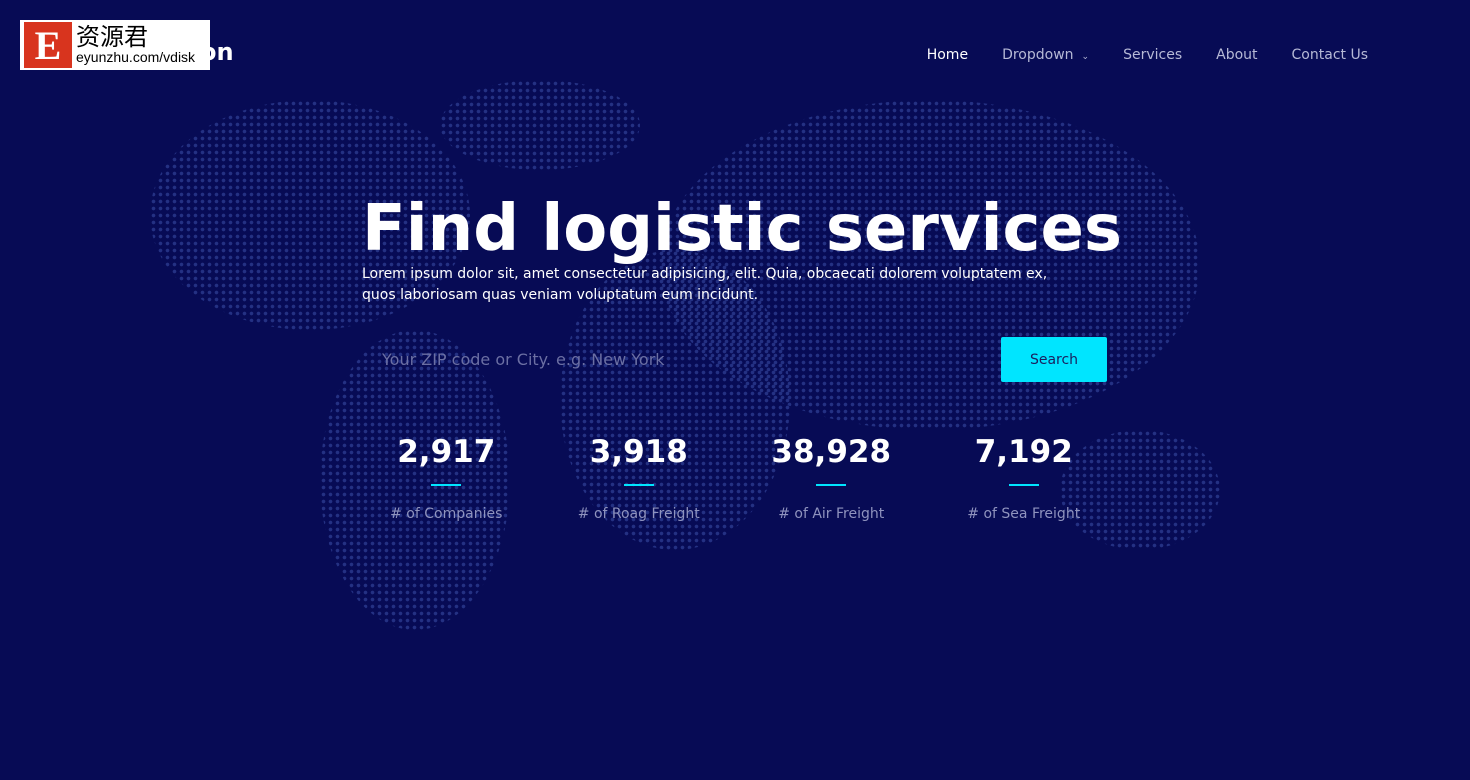  What do you see at coordinates (742, 229) in the screenshot?
I see `page-title: Find logistic services` at bounding box center [742, 229].